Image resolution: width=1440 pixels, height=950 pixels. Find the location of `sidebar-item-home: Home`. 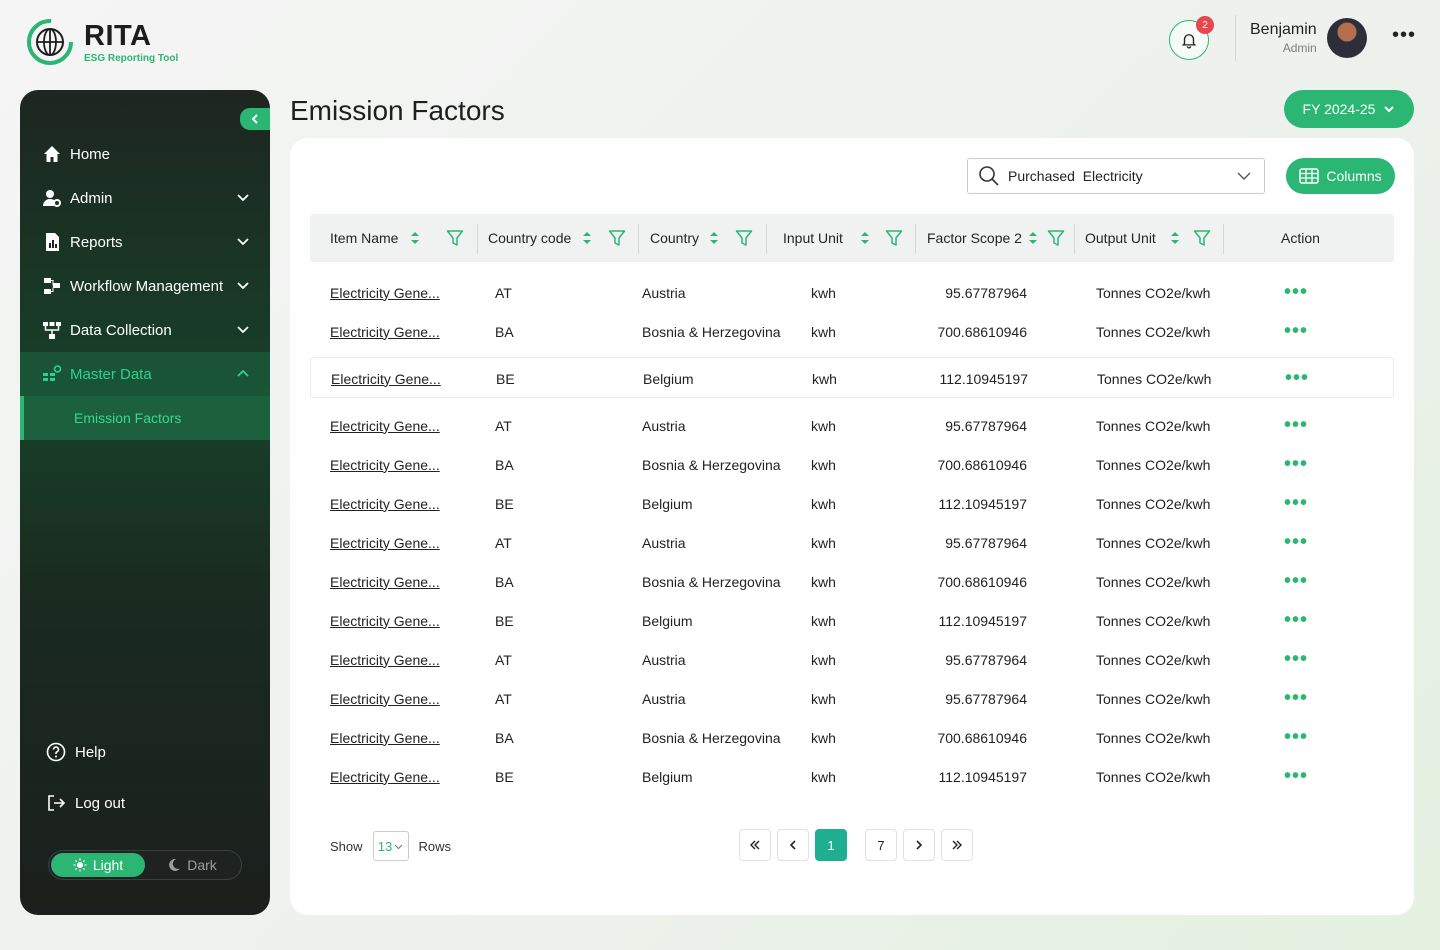

sidebar-item-home: Home is located at coordinates (145, 154).